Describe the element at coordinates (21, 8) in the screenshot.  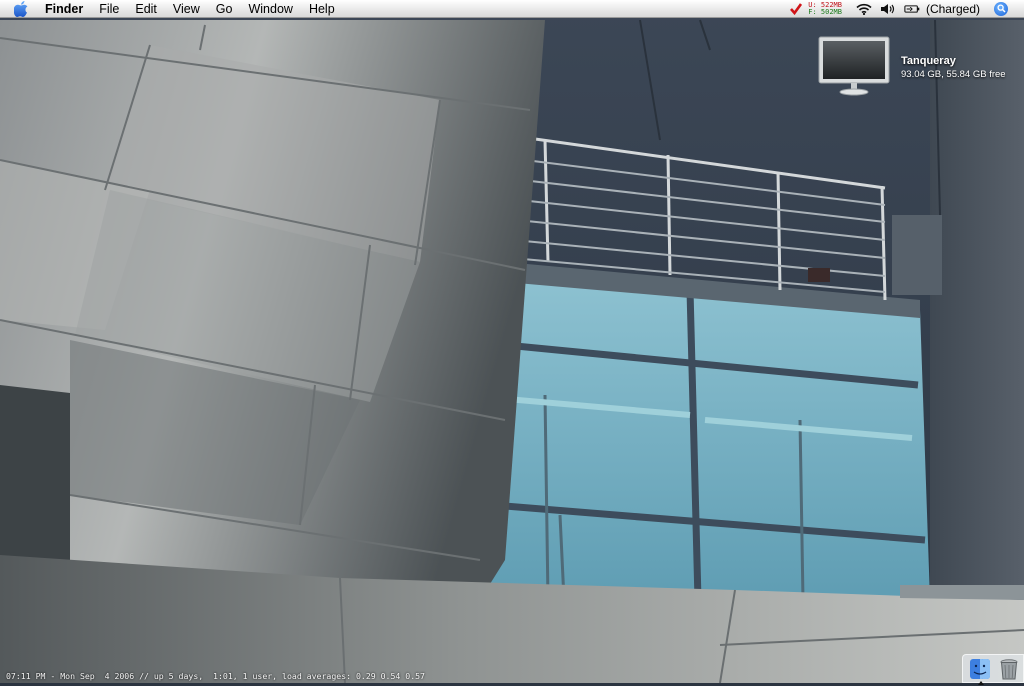
I see `apple-icon` at that location.